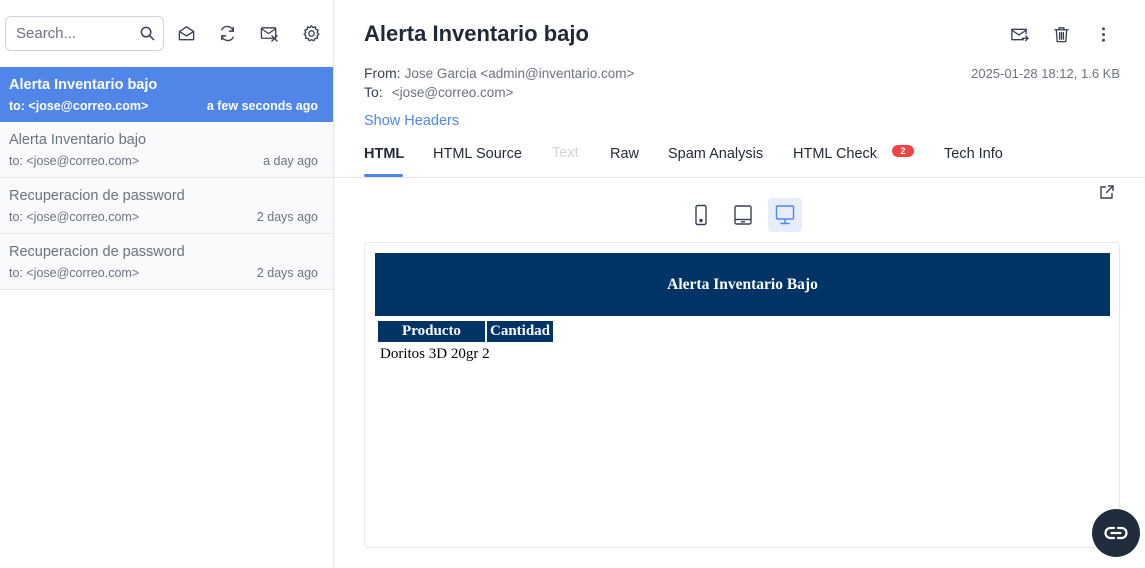 The image size is (1145, 568). What do you see at coordinates (435, 353) in the screenshot?
I see `table-cell: Doritos 3D 20gr 2` at bounding box center [435, 353].